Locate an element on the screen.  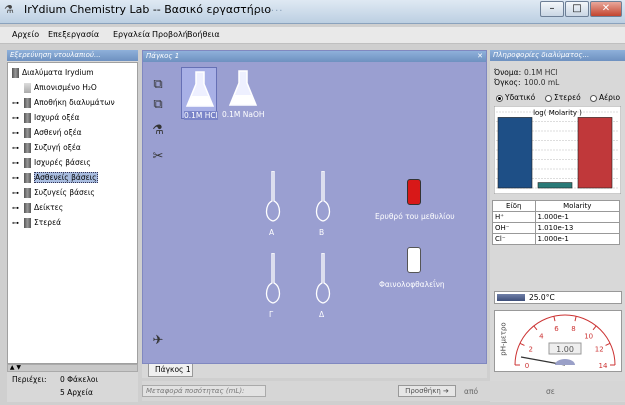
flask-naoh: 0.1M NaOH is located at coordinates (243, 93).